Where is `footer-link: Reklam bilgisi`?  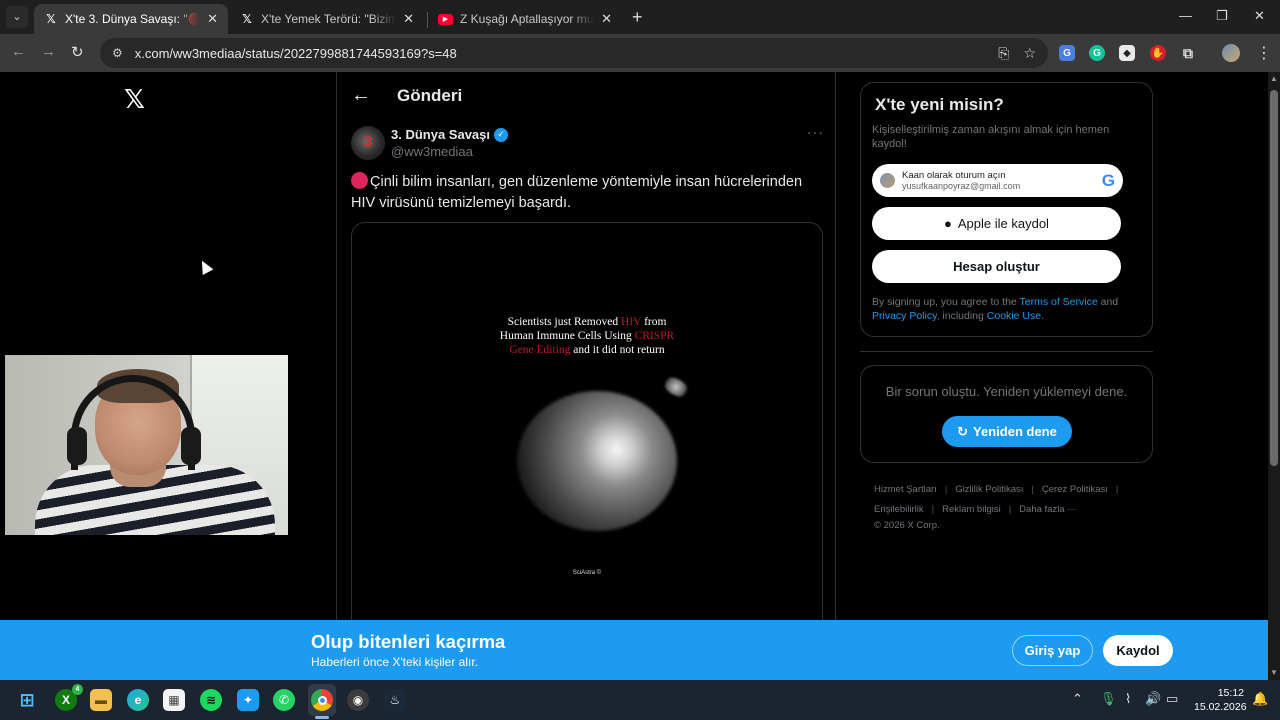
footer-link: Reklam bilgisi is located at coordinates (971, 509).